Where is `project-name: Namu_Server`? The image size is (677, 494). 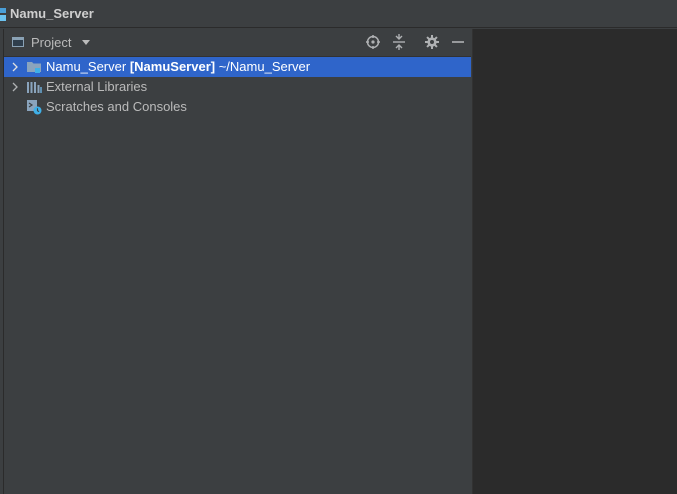 project-name: Namu_Server is located at coordinates (86, 66).